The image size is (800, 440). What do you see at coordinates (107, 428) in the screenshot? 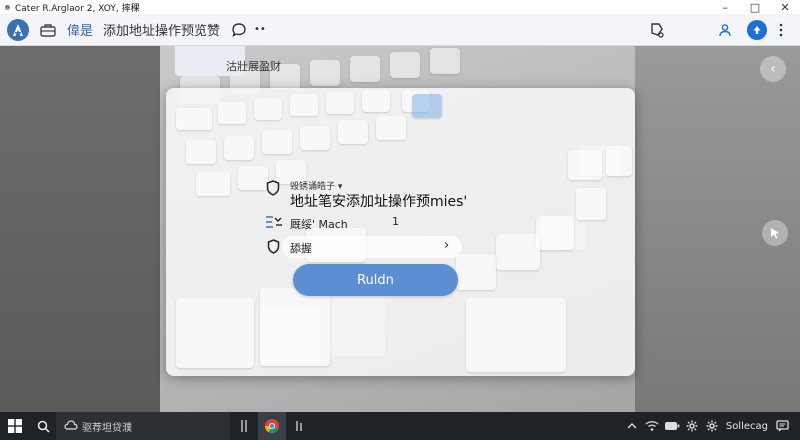
I see `taskbar-search-text: 驱荐坦贷濮` at bounding box center [107, 428].